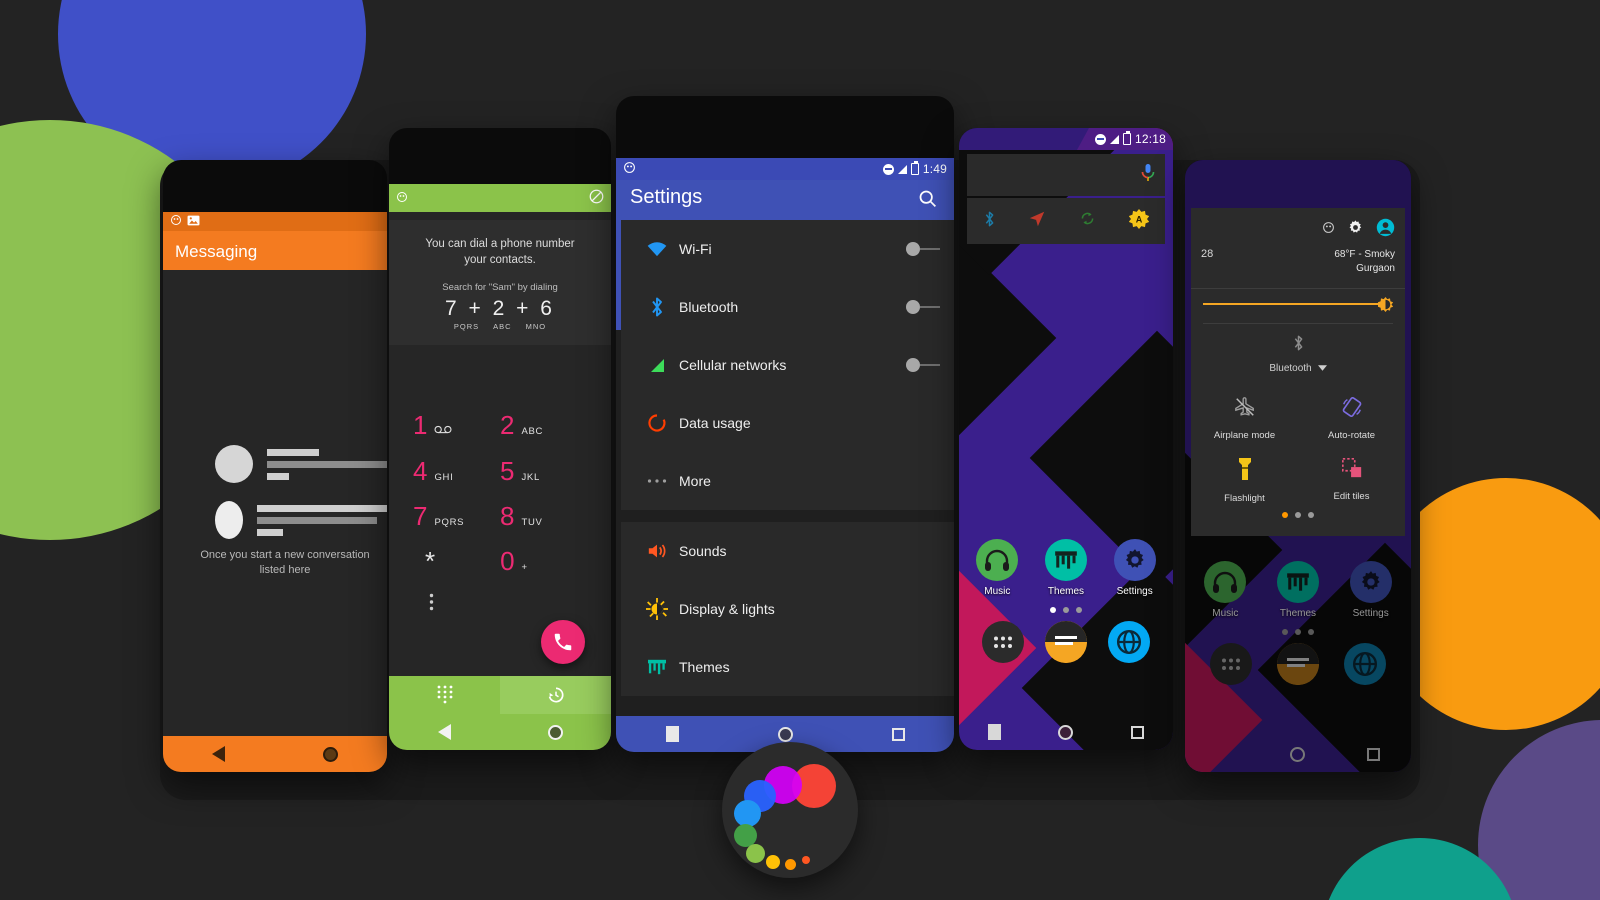 The width and height of the screenshot is (1600, 900). Describe the element at coordinates (1385, 230) in the screenshot. I see `avatar-icon` at that location.